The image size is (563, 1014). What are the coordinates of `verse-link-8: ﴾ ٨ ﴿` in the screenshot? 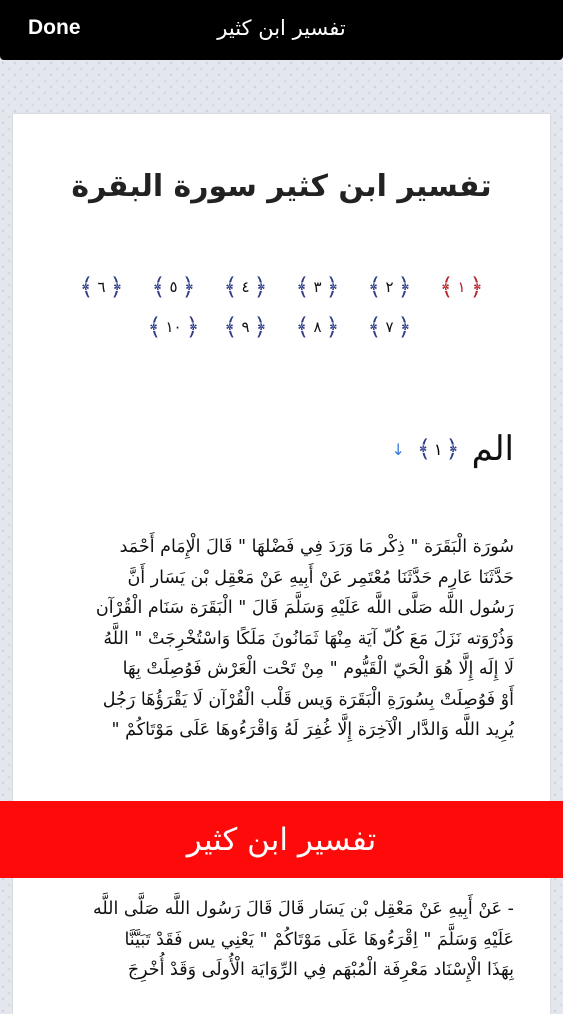 It's located at (318, 327).